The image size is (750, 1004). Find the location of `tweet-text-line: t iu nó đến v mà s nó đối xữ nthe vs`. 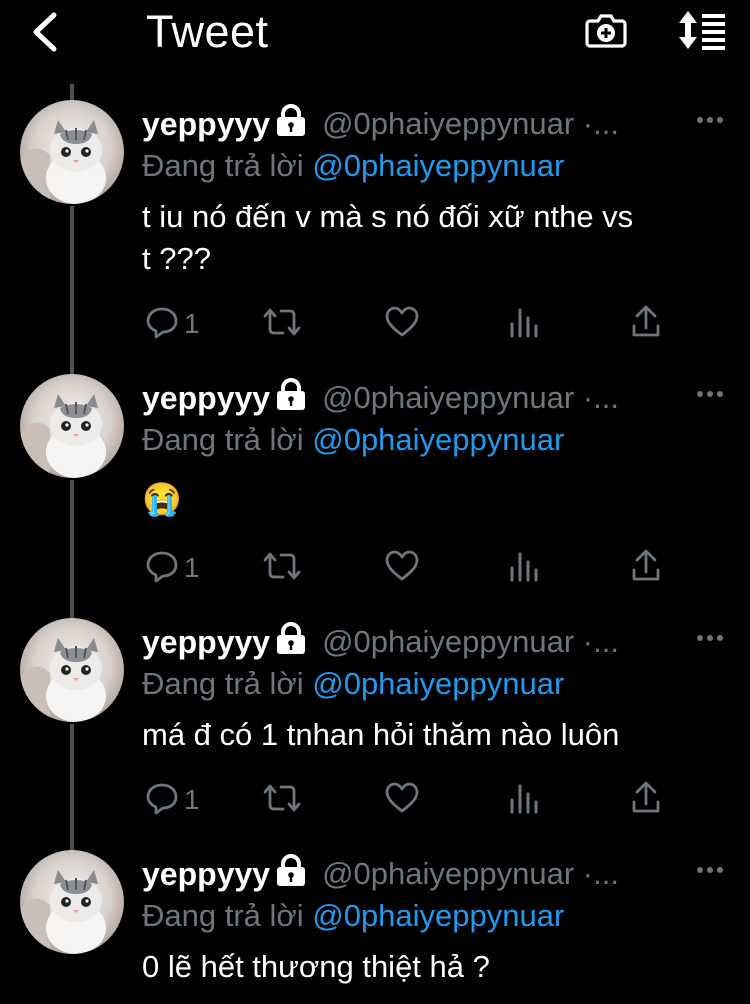

tweet-text-line: t iu nó đến v mà s nó đối xữ nthe vs is located at coordinates (388, 216).